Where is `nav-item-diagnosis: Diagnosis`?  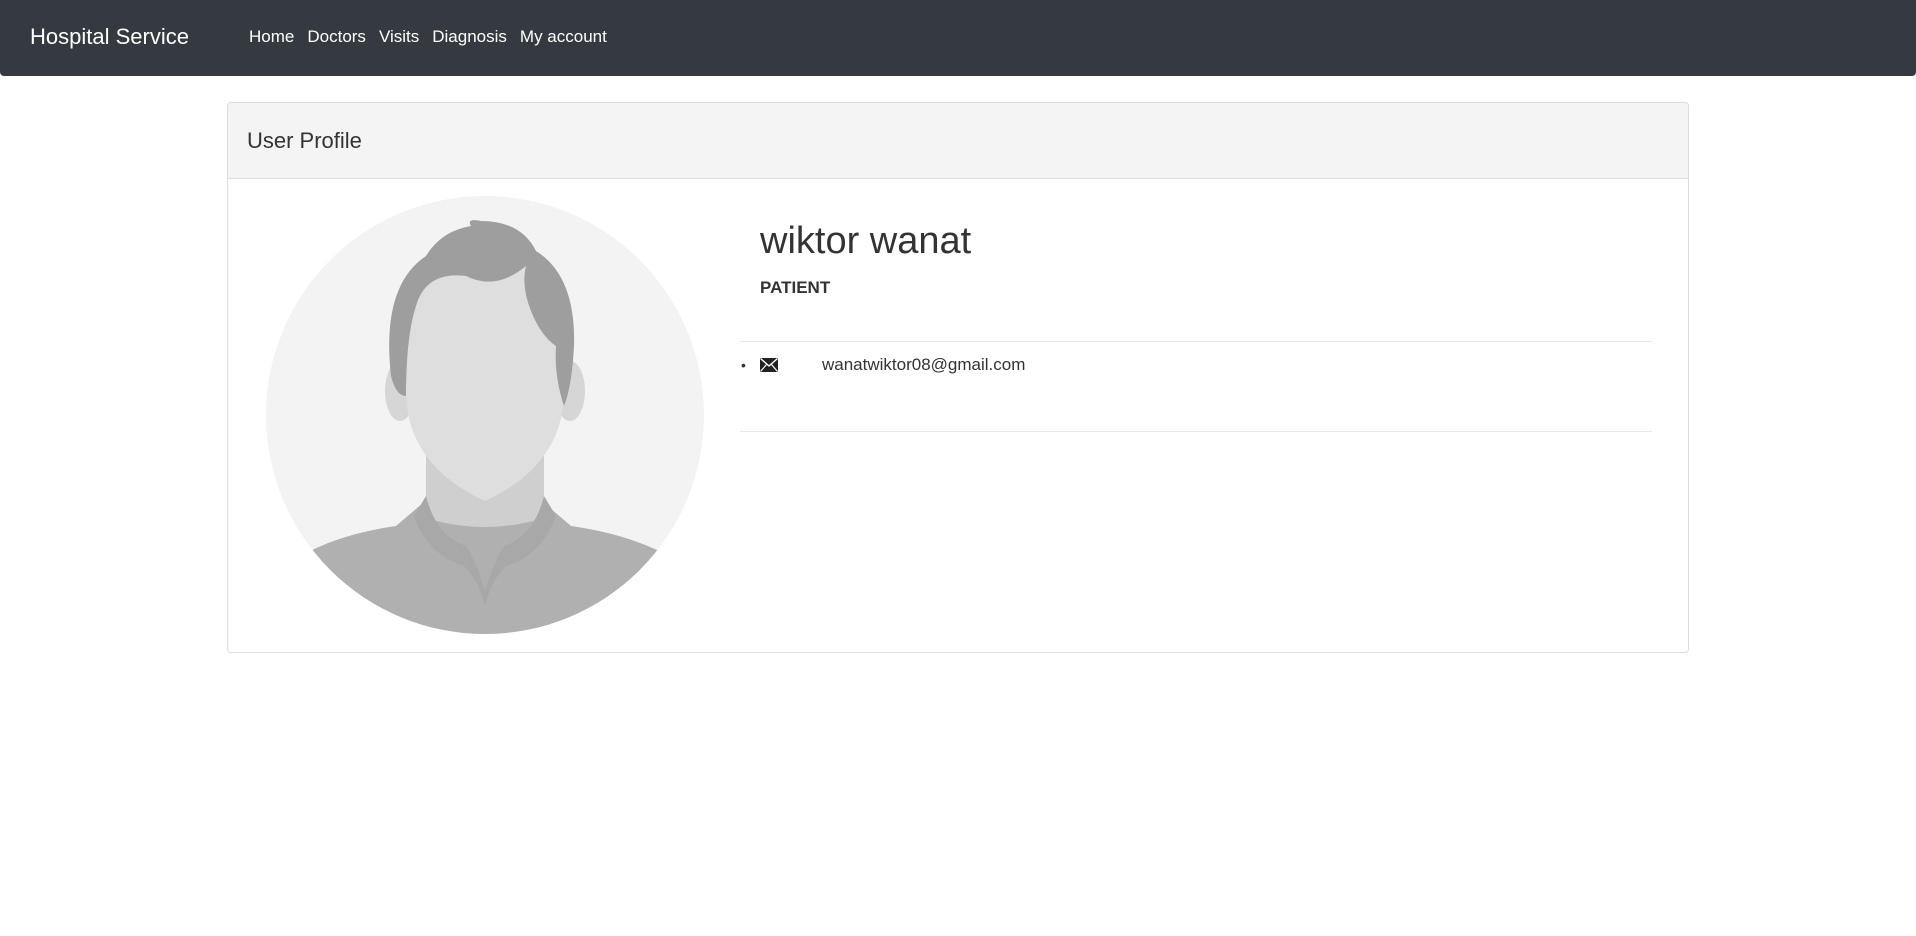
nav-item-diagnosis: Diagnosis is located at coordinates (469, 37).